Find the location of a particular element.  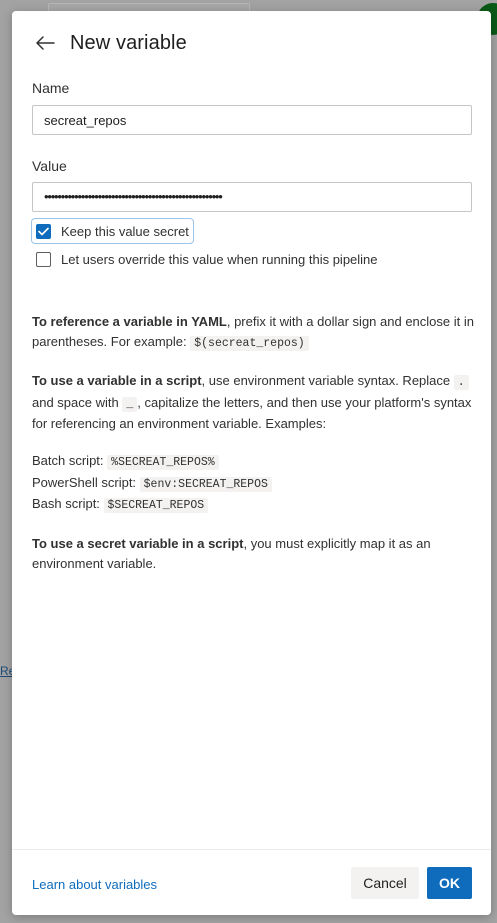

dialog-title: New variable is located at coordinates (128, 42).